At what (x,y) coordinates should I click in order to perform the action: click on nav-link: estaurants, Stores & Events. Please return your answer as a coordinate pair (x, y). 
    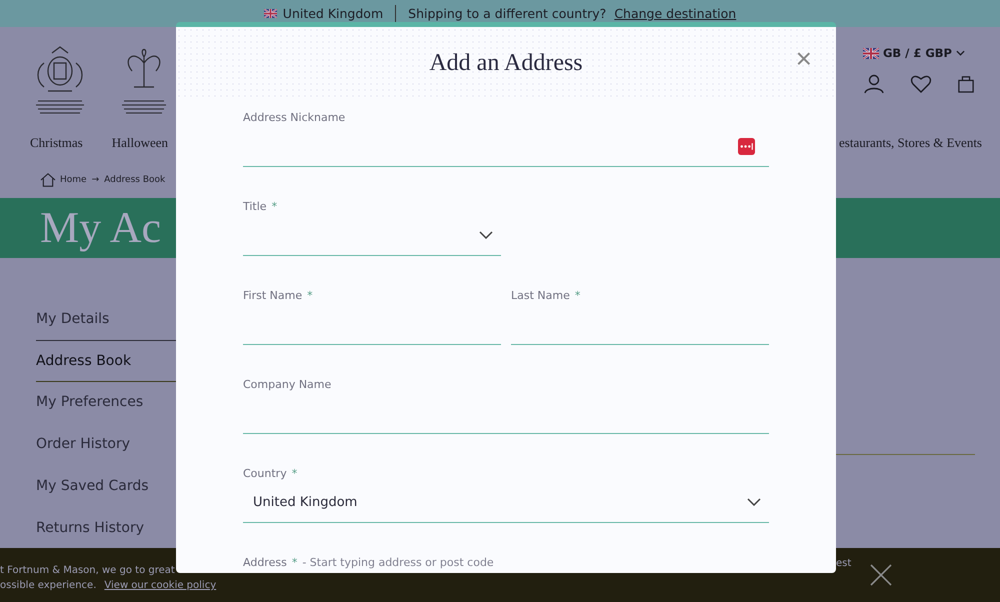
    Looking at the image, I should click on (910, 143).